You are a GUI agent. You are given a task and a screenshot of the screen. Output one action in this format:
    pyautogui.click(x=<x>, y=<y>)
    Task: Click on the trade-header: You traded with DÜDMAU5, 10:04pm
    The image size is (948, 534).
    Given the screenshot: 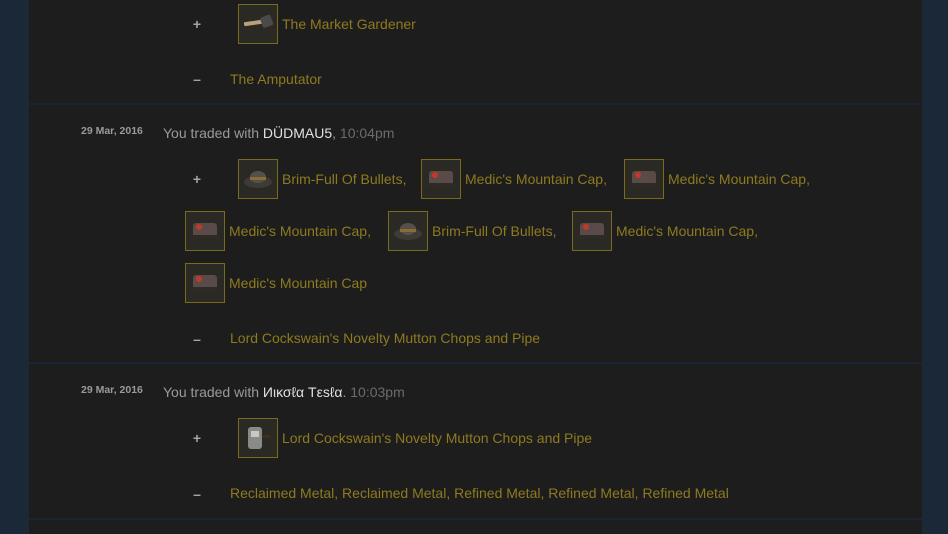 What is the action you would take?
    pyautogui.click(x=278, y=133)
    